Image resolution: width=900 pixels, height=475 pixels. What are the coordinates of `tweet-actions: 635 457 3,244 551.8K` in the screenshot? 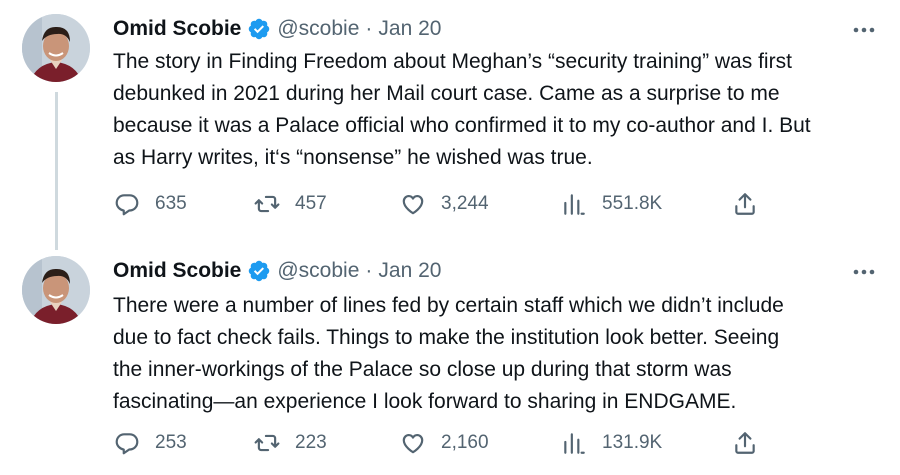 It's located at (443, 204).